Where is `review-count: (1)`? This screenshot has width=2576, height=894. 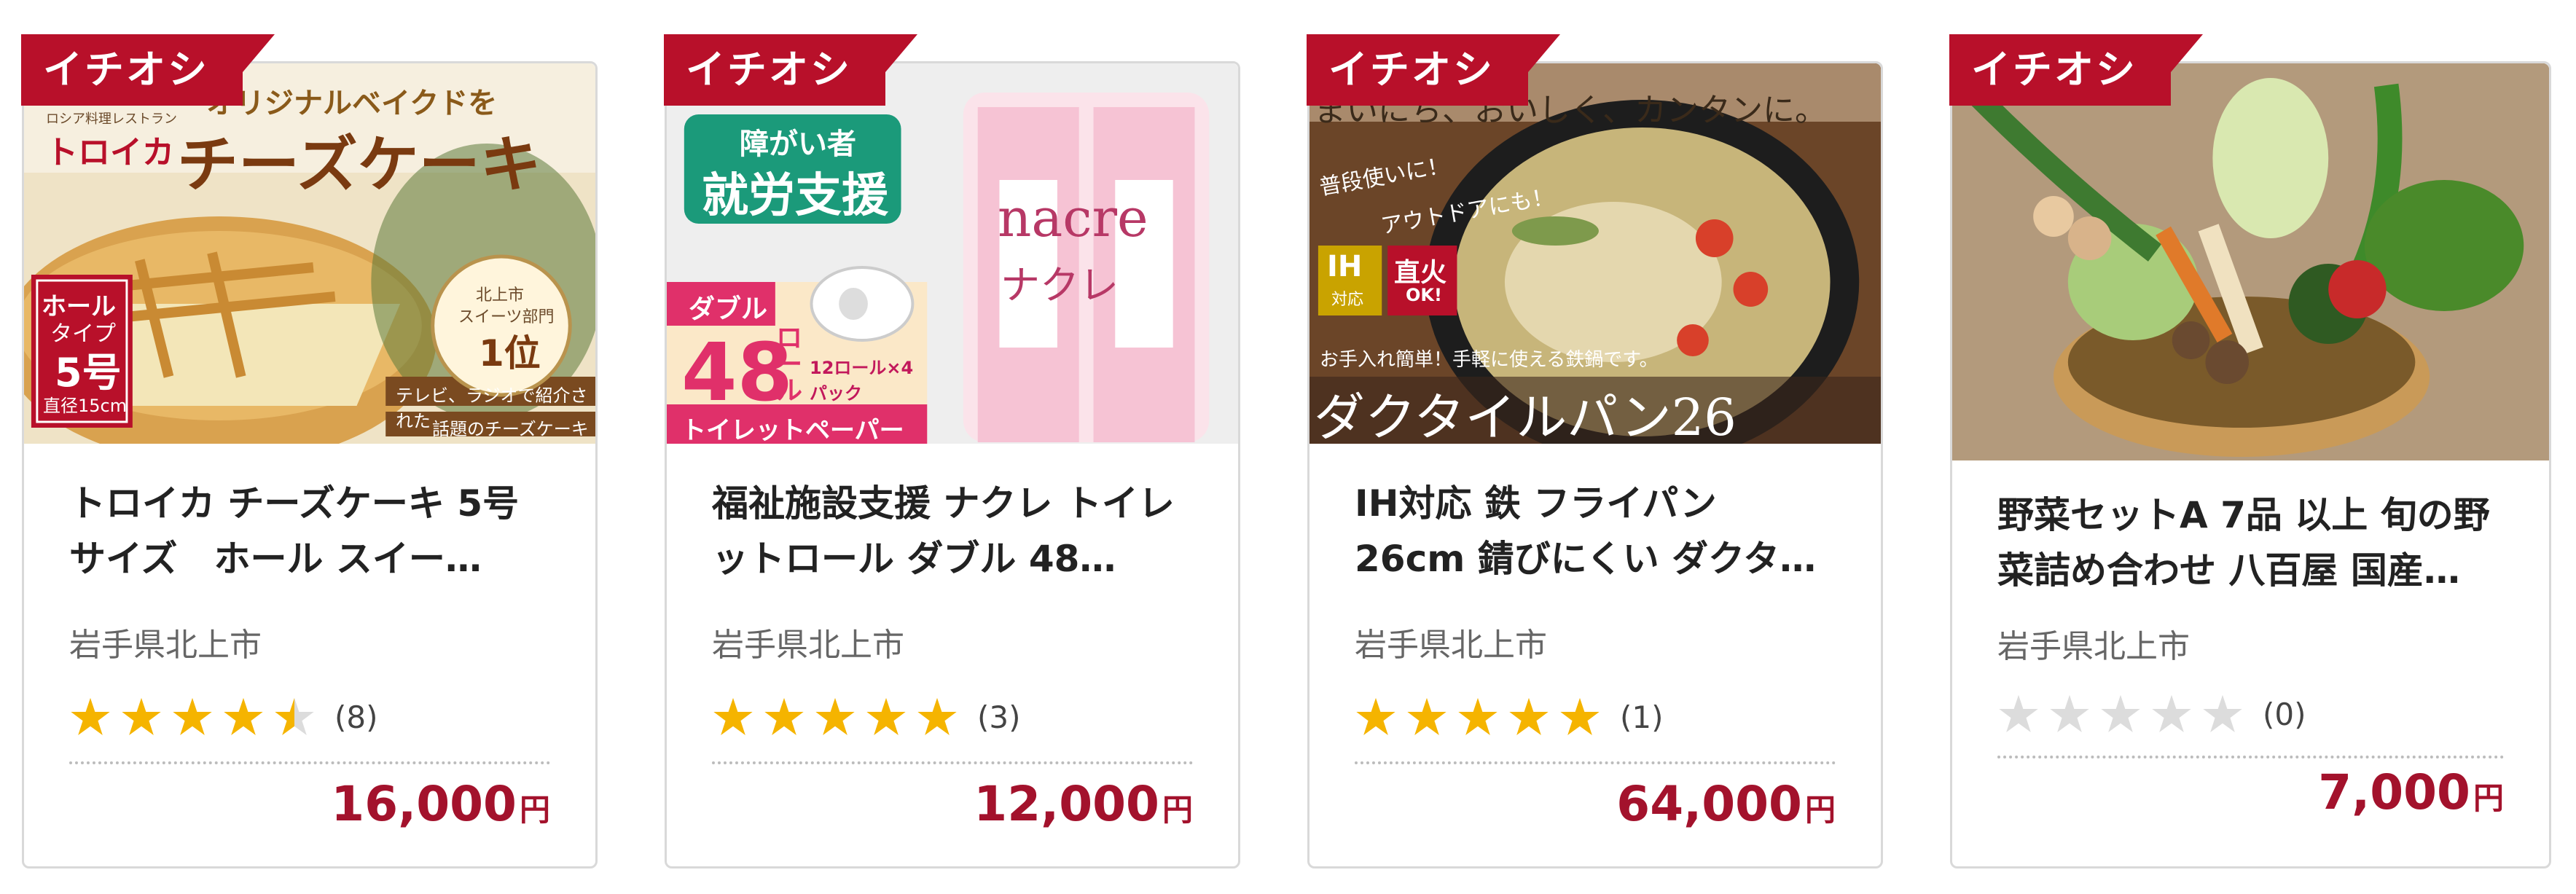 review-count: (1) is located at coordinates (1642, 717).